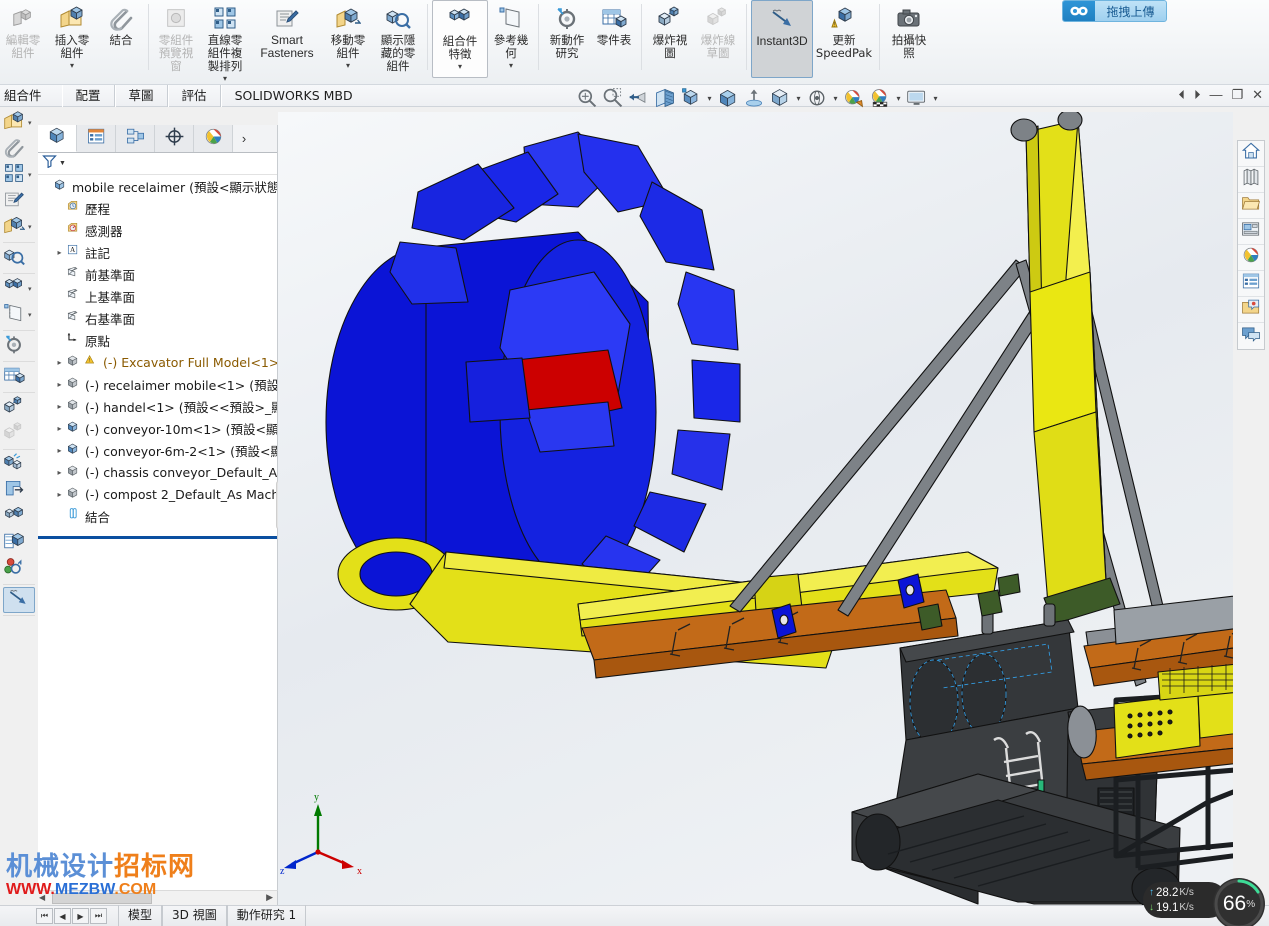 The image size is (1269, 926). What do you see at coordinates (141, 96) in the screenshot?
I see `ribbon-tab-sketch: 草圖` at bounding box center [141, 96].